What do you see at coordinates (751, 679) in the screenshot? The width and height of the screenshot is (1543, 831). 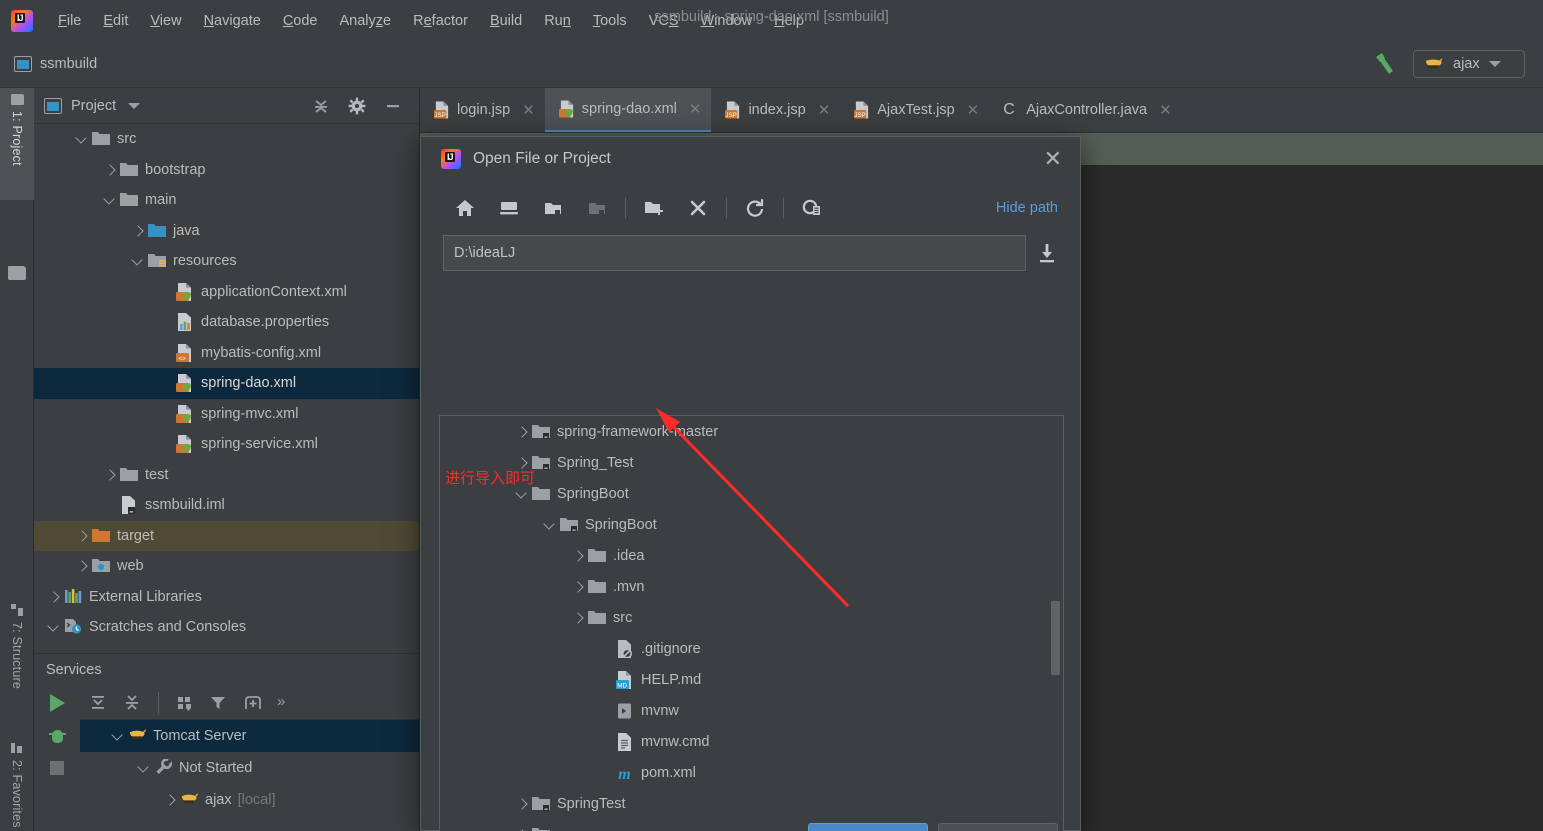 I see `dialog-tree-row: MD HELP.md` at bounding box center [751, 679].